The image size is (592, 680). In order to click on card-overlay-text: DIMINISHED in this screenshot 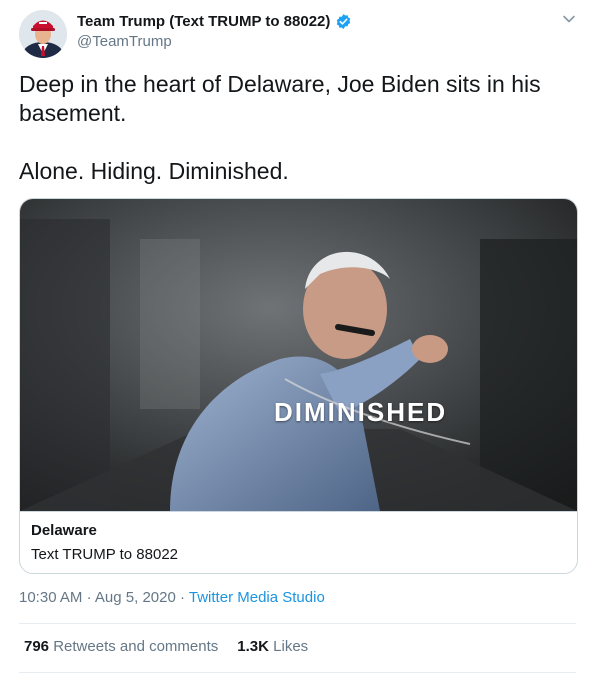, I will do `click(361, 412)`.